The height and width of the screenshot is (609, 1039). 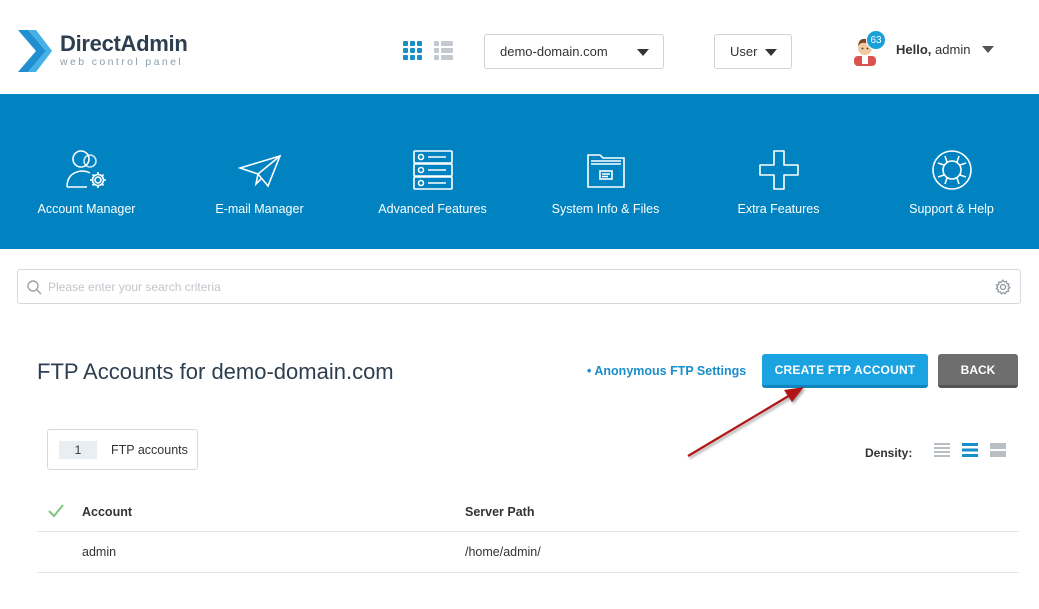 I want to click on nav-account-manager: Account Manager, so click(x=86, y=171).